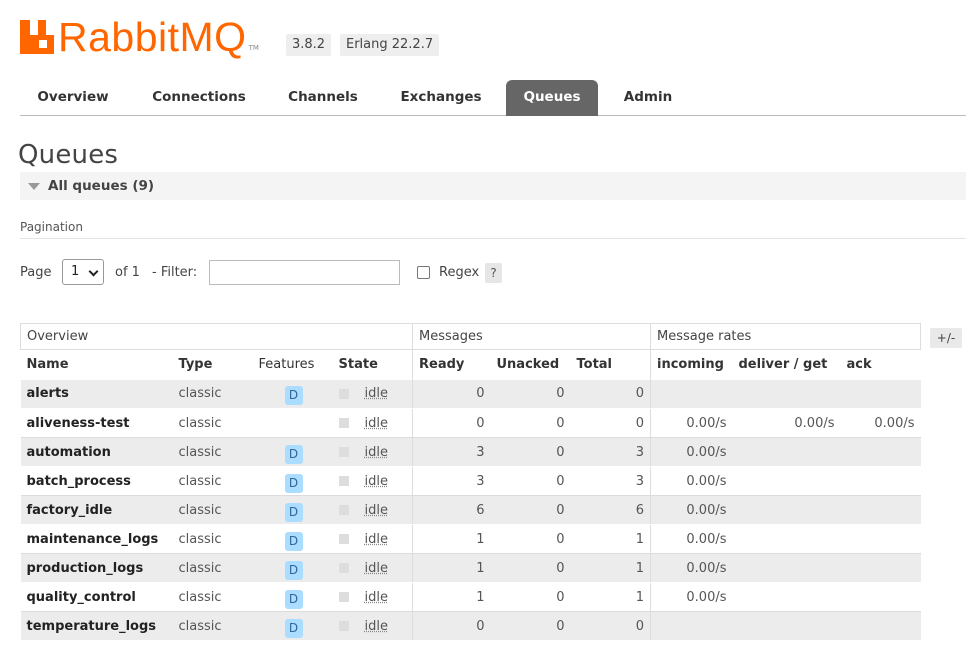  What do you see at coordinates (480, 36) in the screenshot?
I see `header: RabbitMQ TM 3.8.2 Erlang 22.2.7` at bounding box center [480, 36].